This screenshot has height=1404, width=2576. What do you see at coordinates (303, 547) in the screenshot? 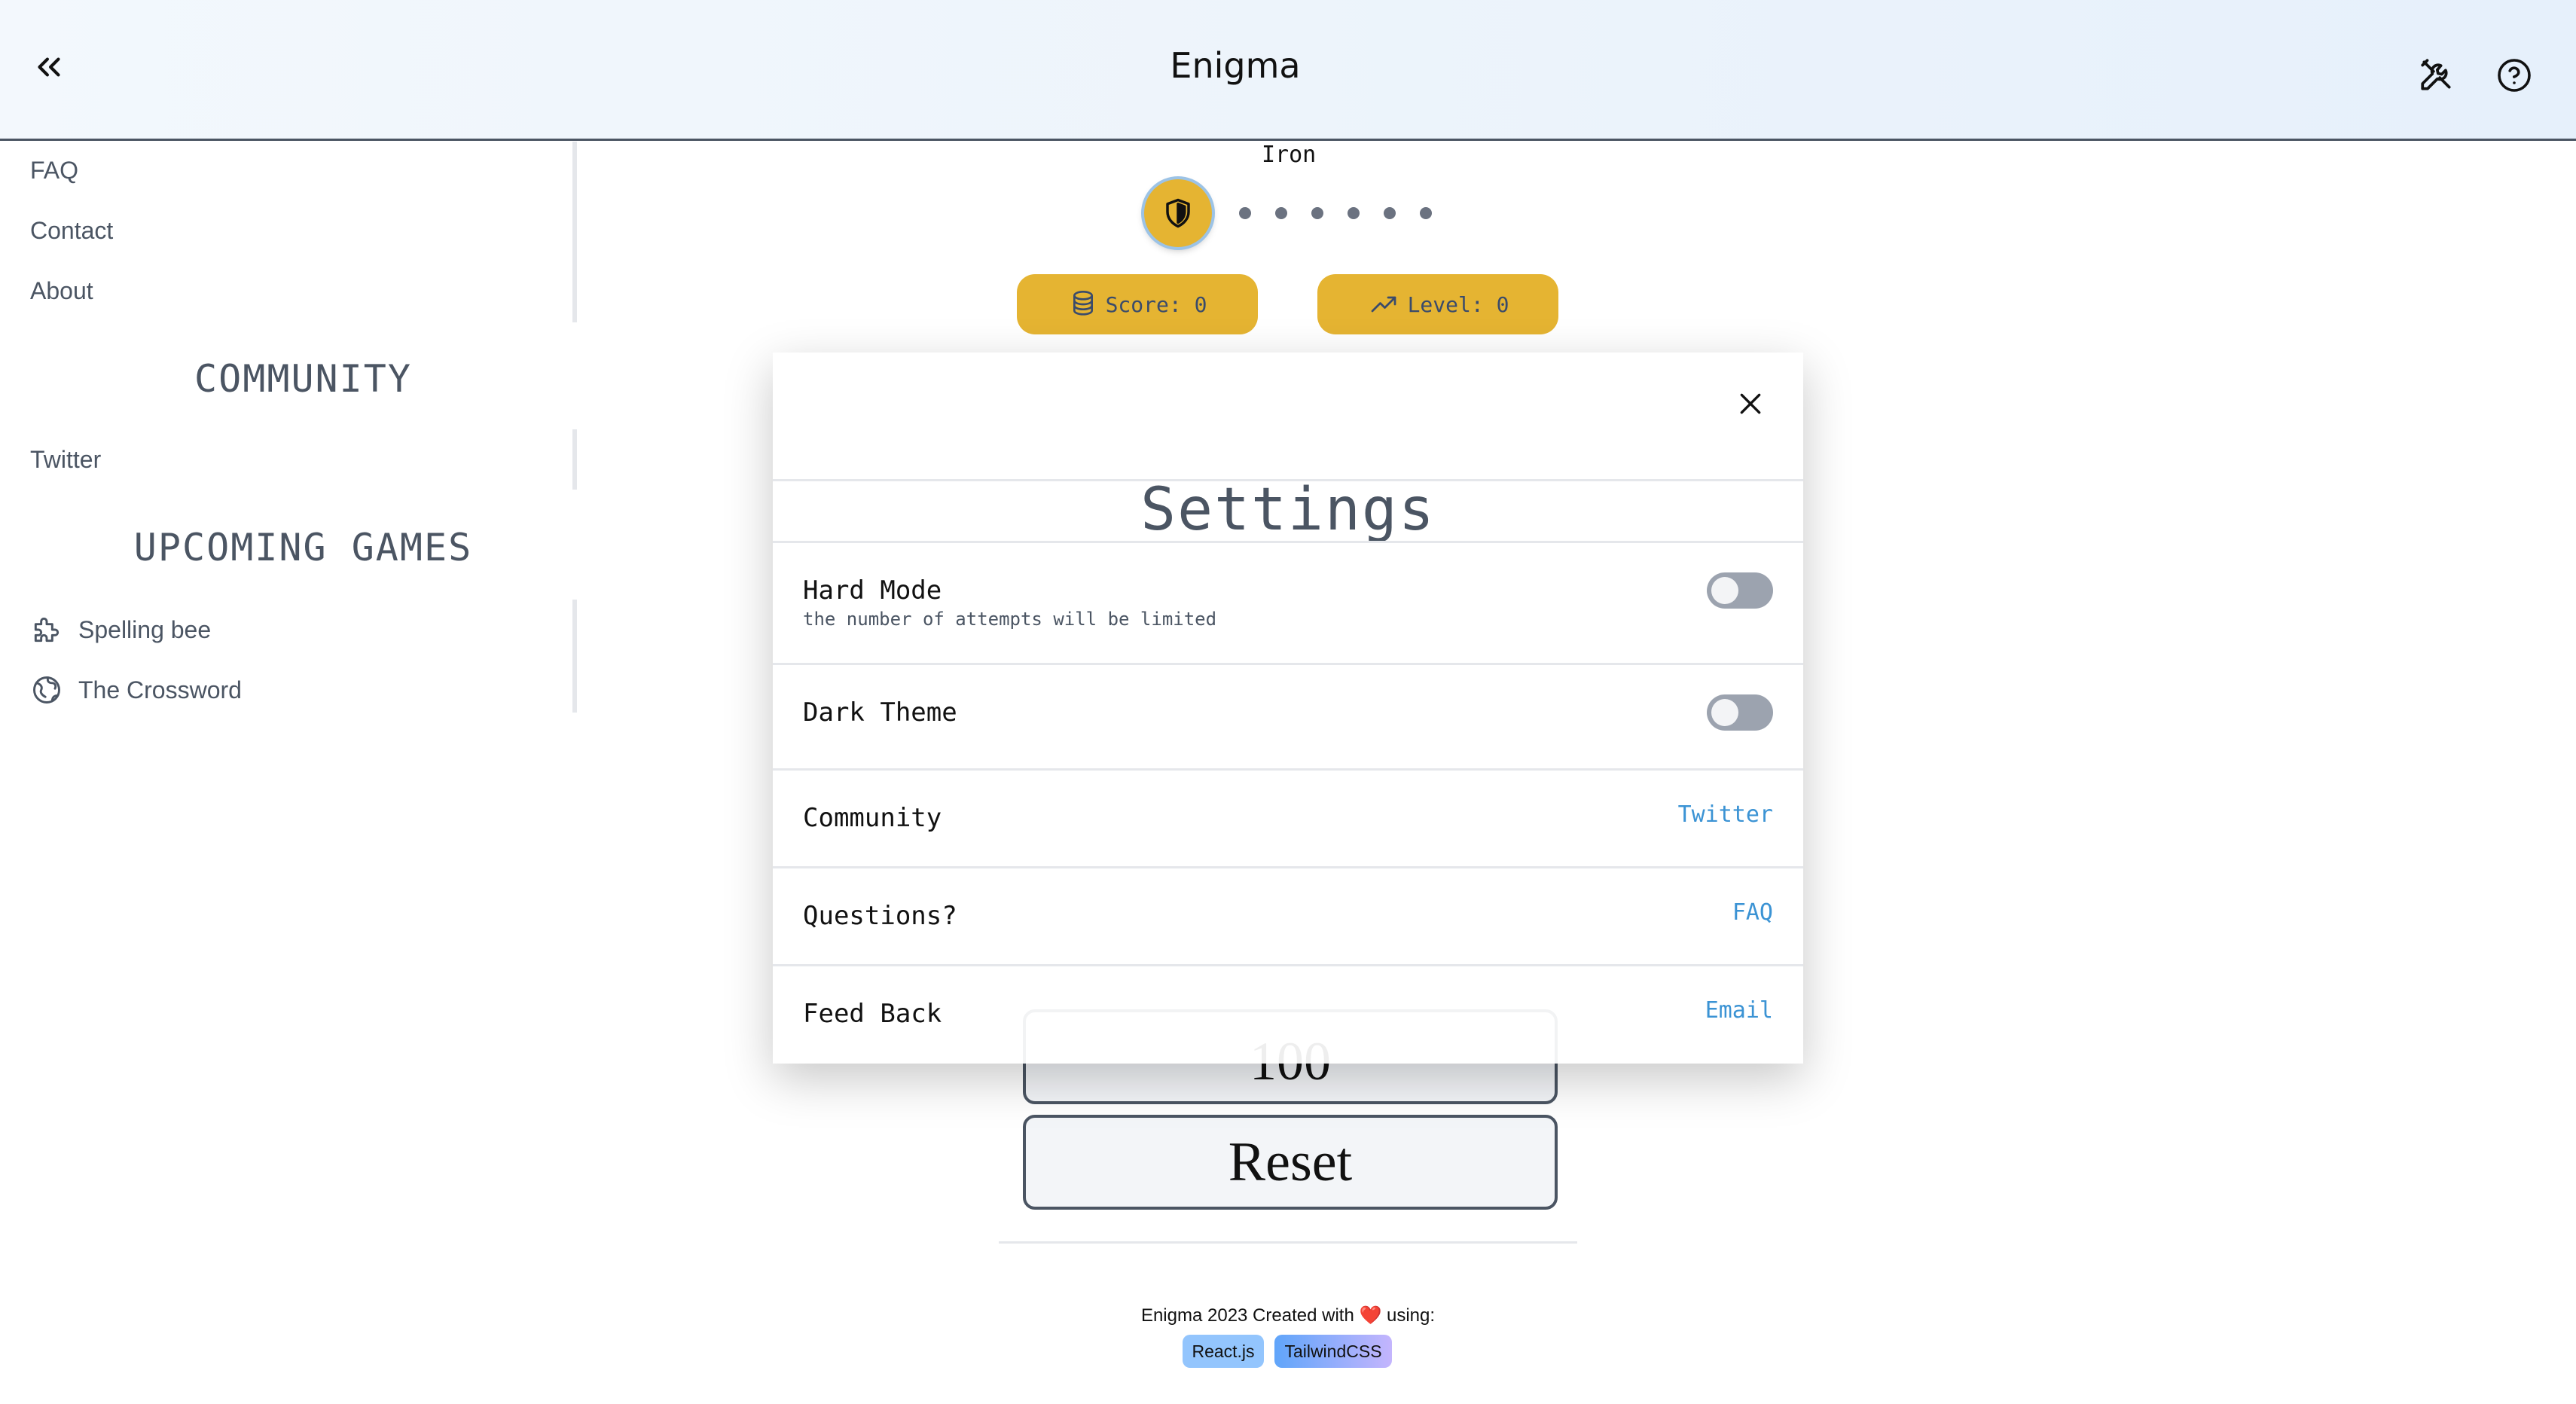
I see `upcoming-games-heading: UPCOMING GAMES` at bounding box center [303, 547].